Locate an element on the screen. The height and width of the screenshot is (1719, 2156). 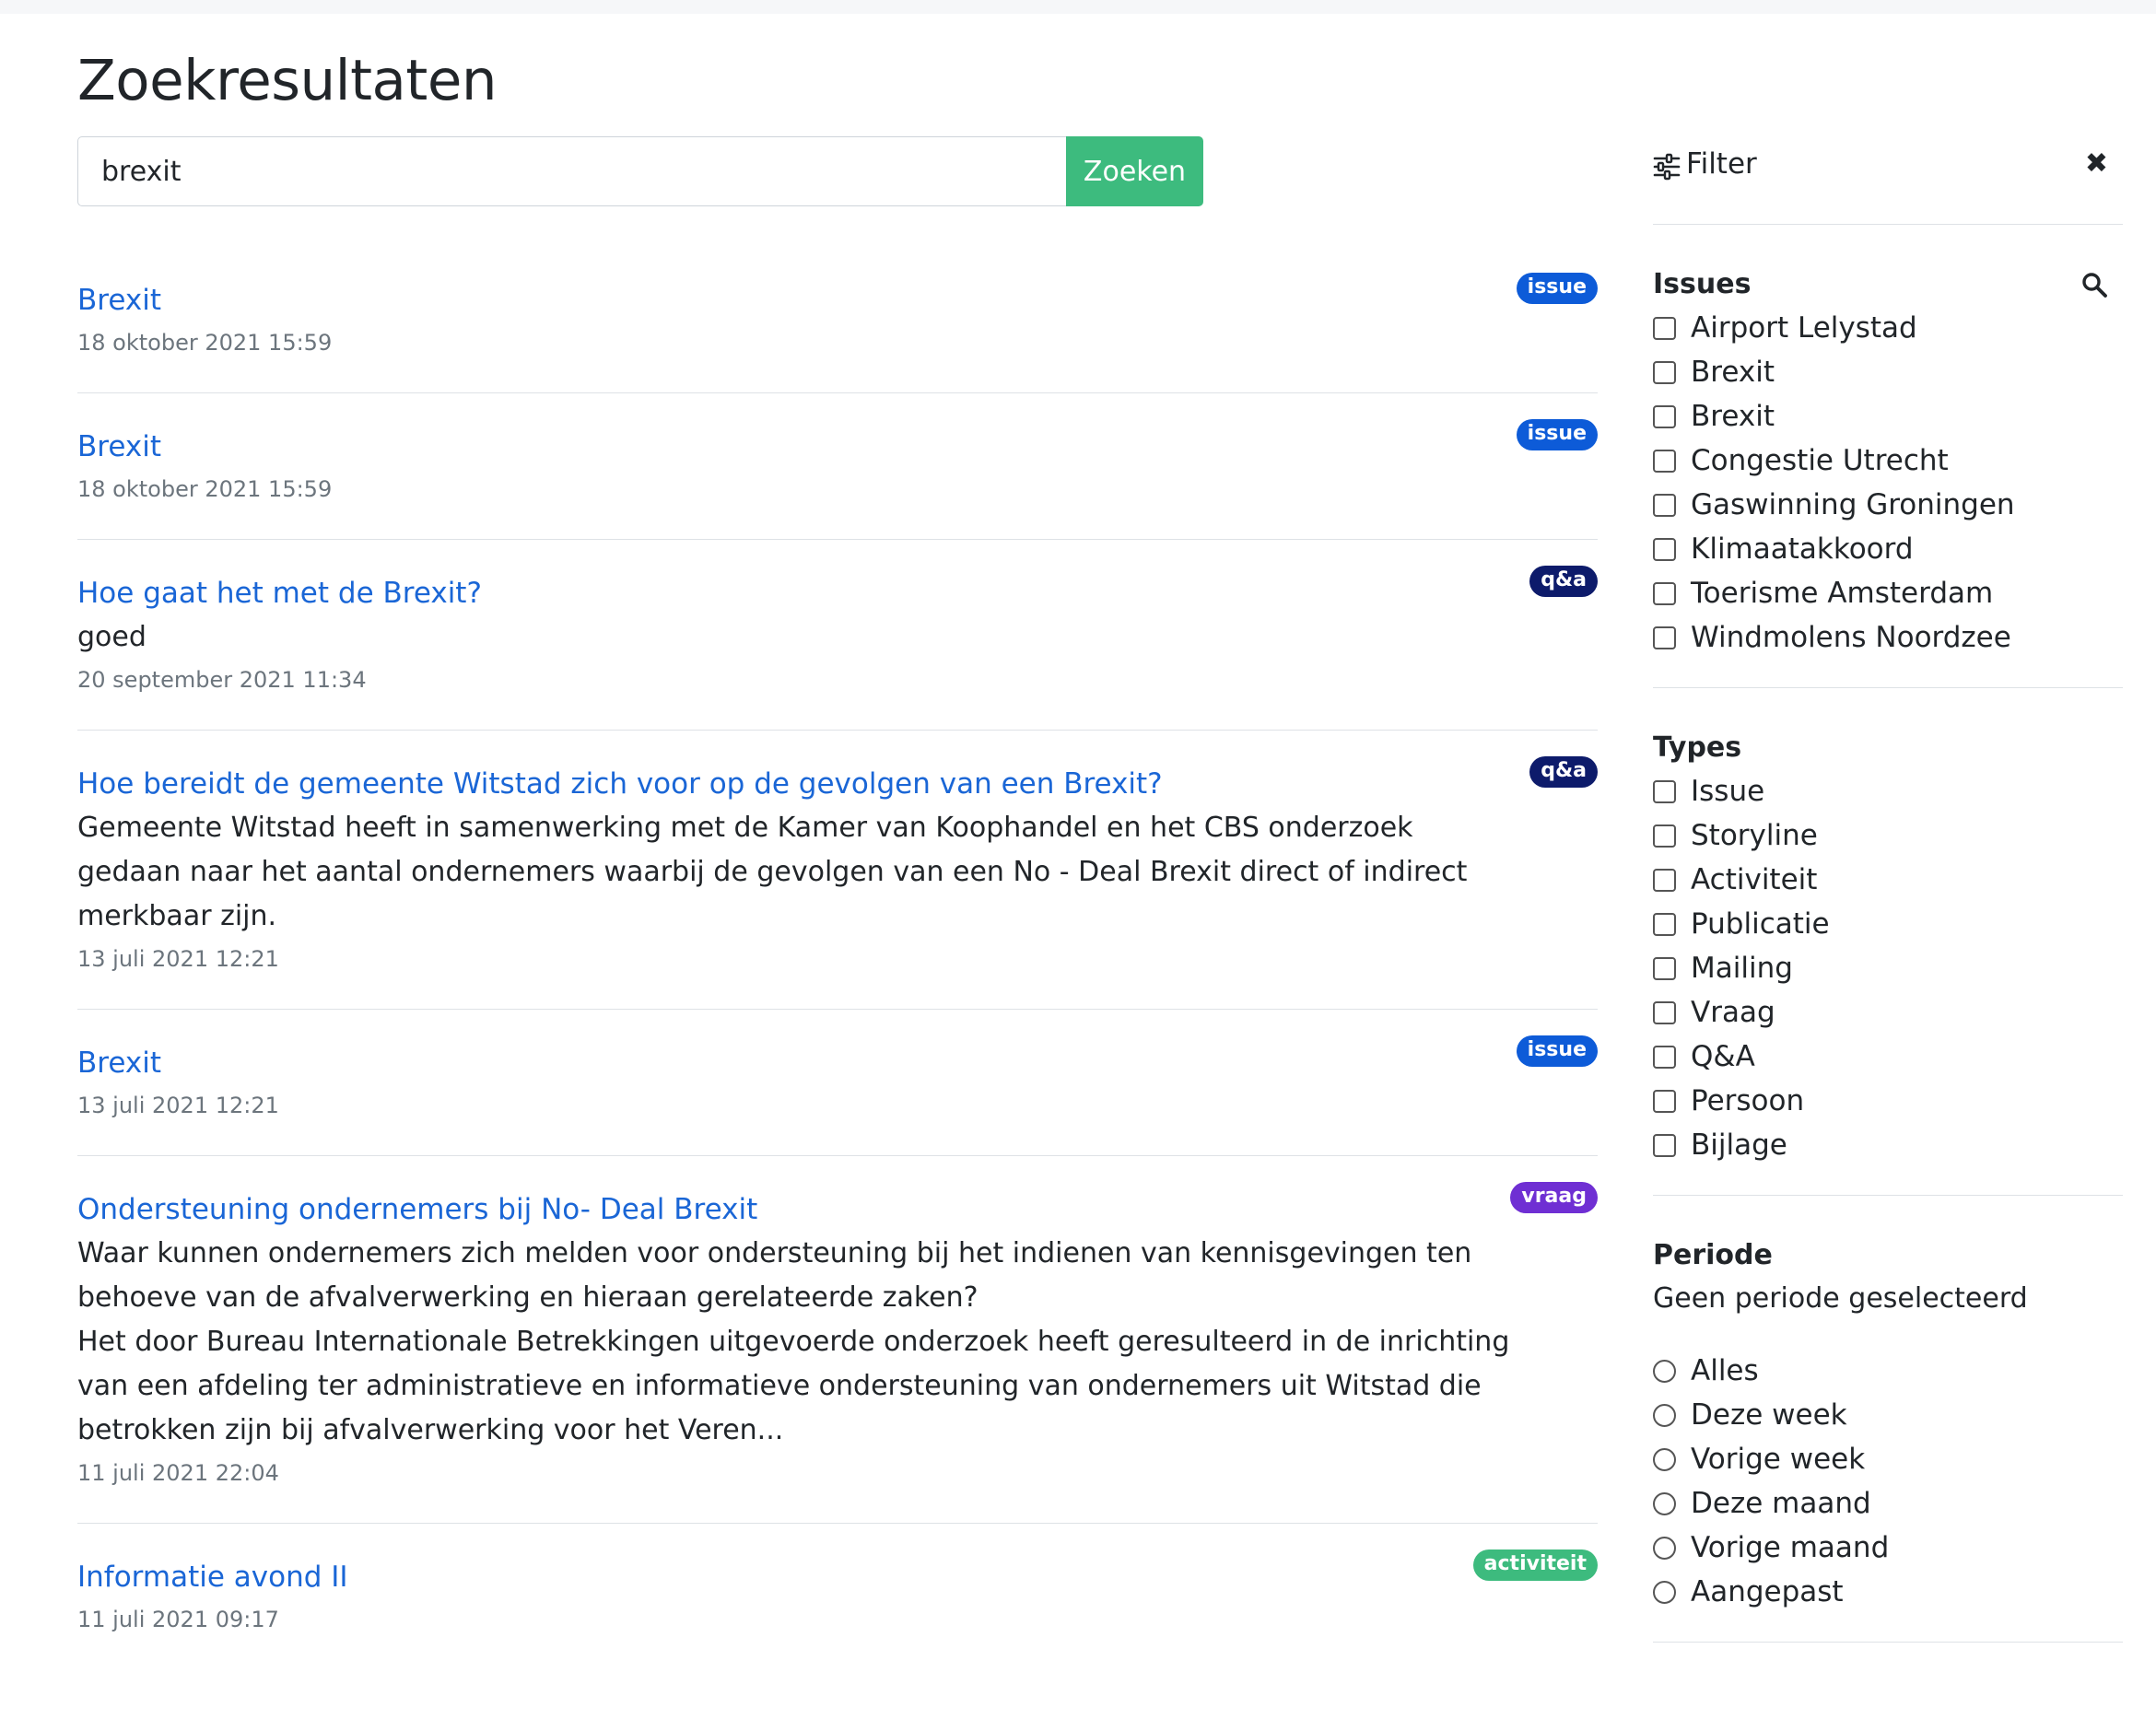
types-option: Activiteit is located at coordinates (1888, 880).